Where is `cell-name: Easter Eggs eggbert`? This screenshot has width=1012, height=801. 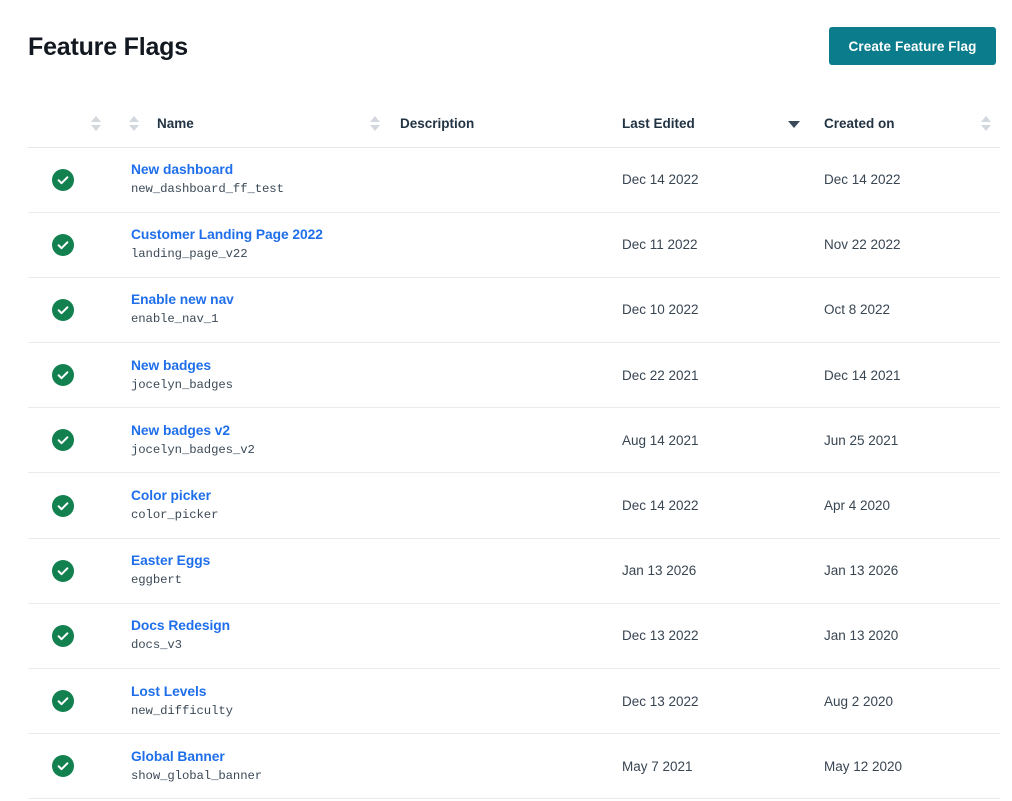 cell-name: Easter Eggs eggbert is located at coordinates (249, 570).